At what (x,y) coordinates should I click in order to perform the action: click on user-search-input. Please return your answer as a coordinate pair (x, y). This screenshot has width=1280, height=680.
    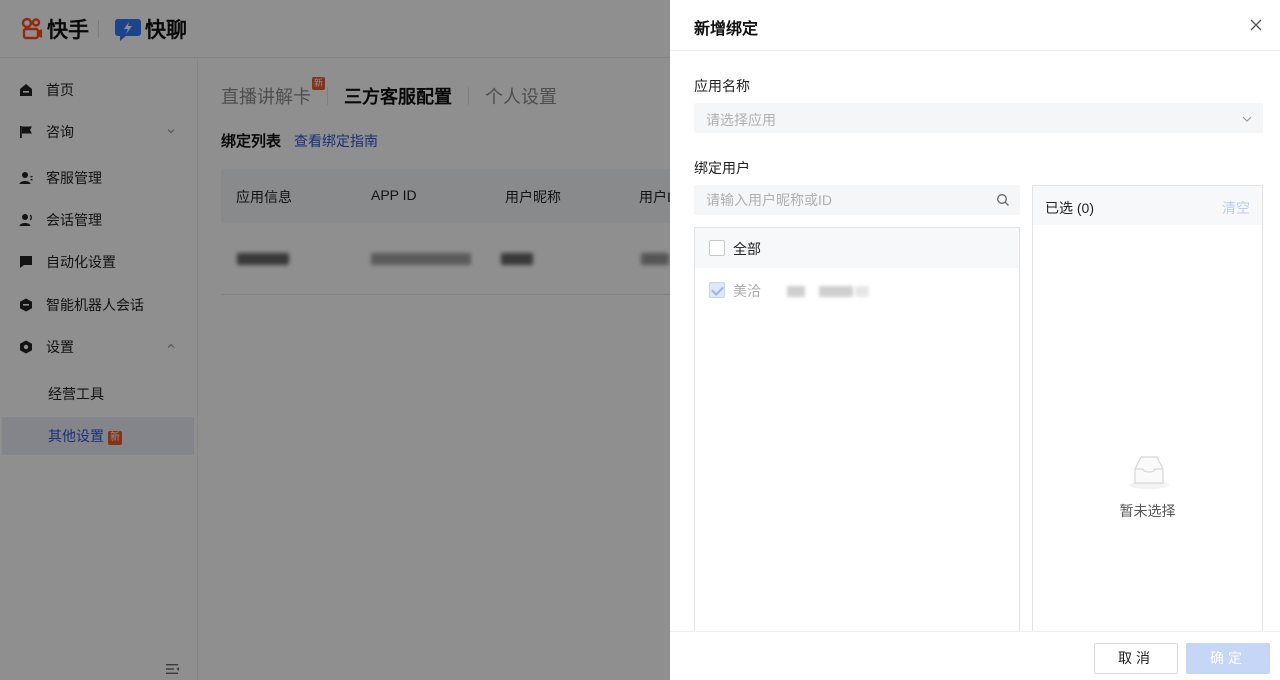
    Looking at the image, I should click on (839, 200).